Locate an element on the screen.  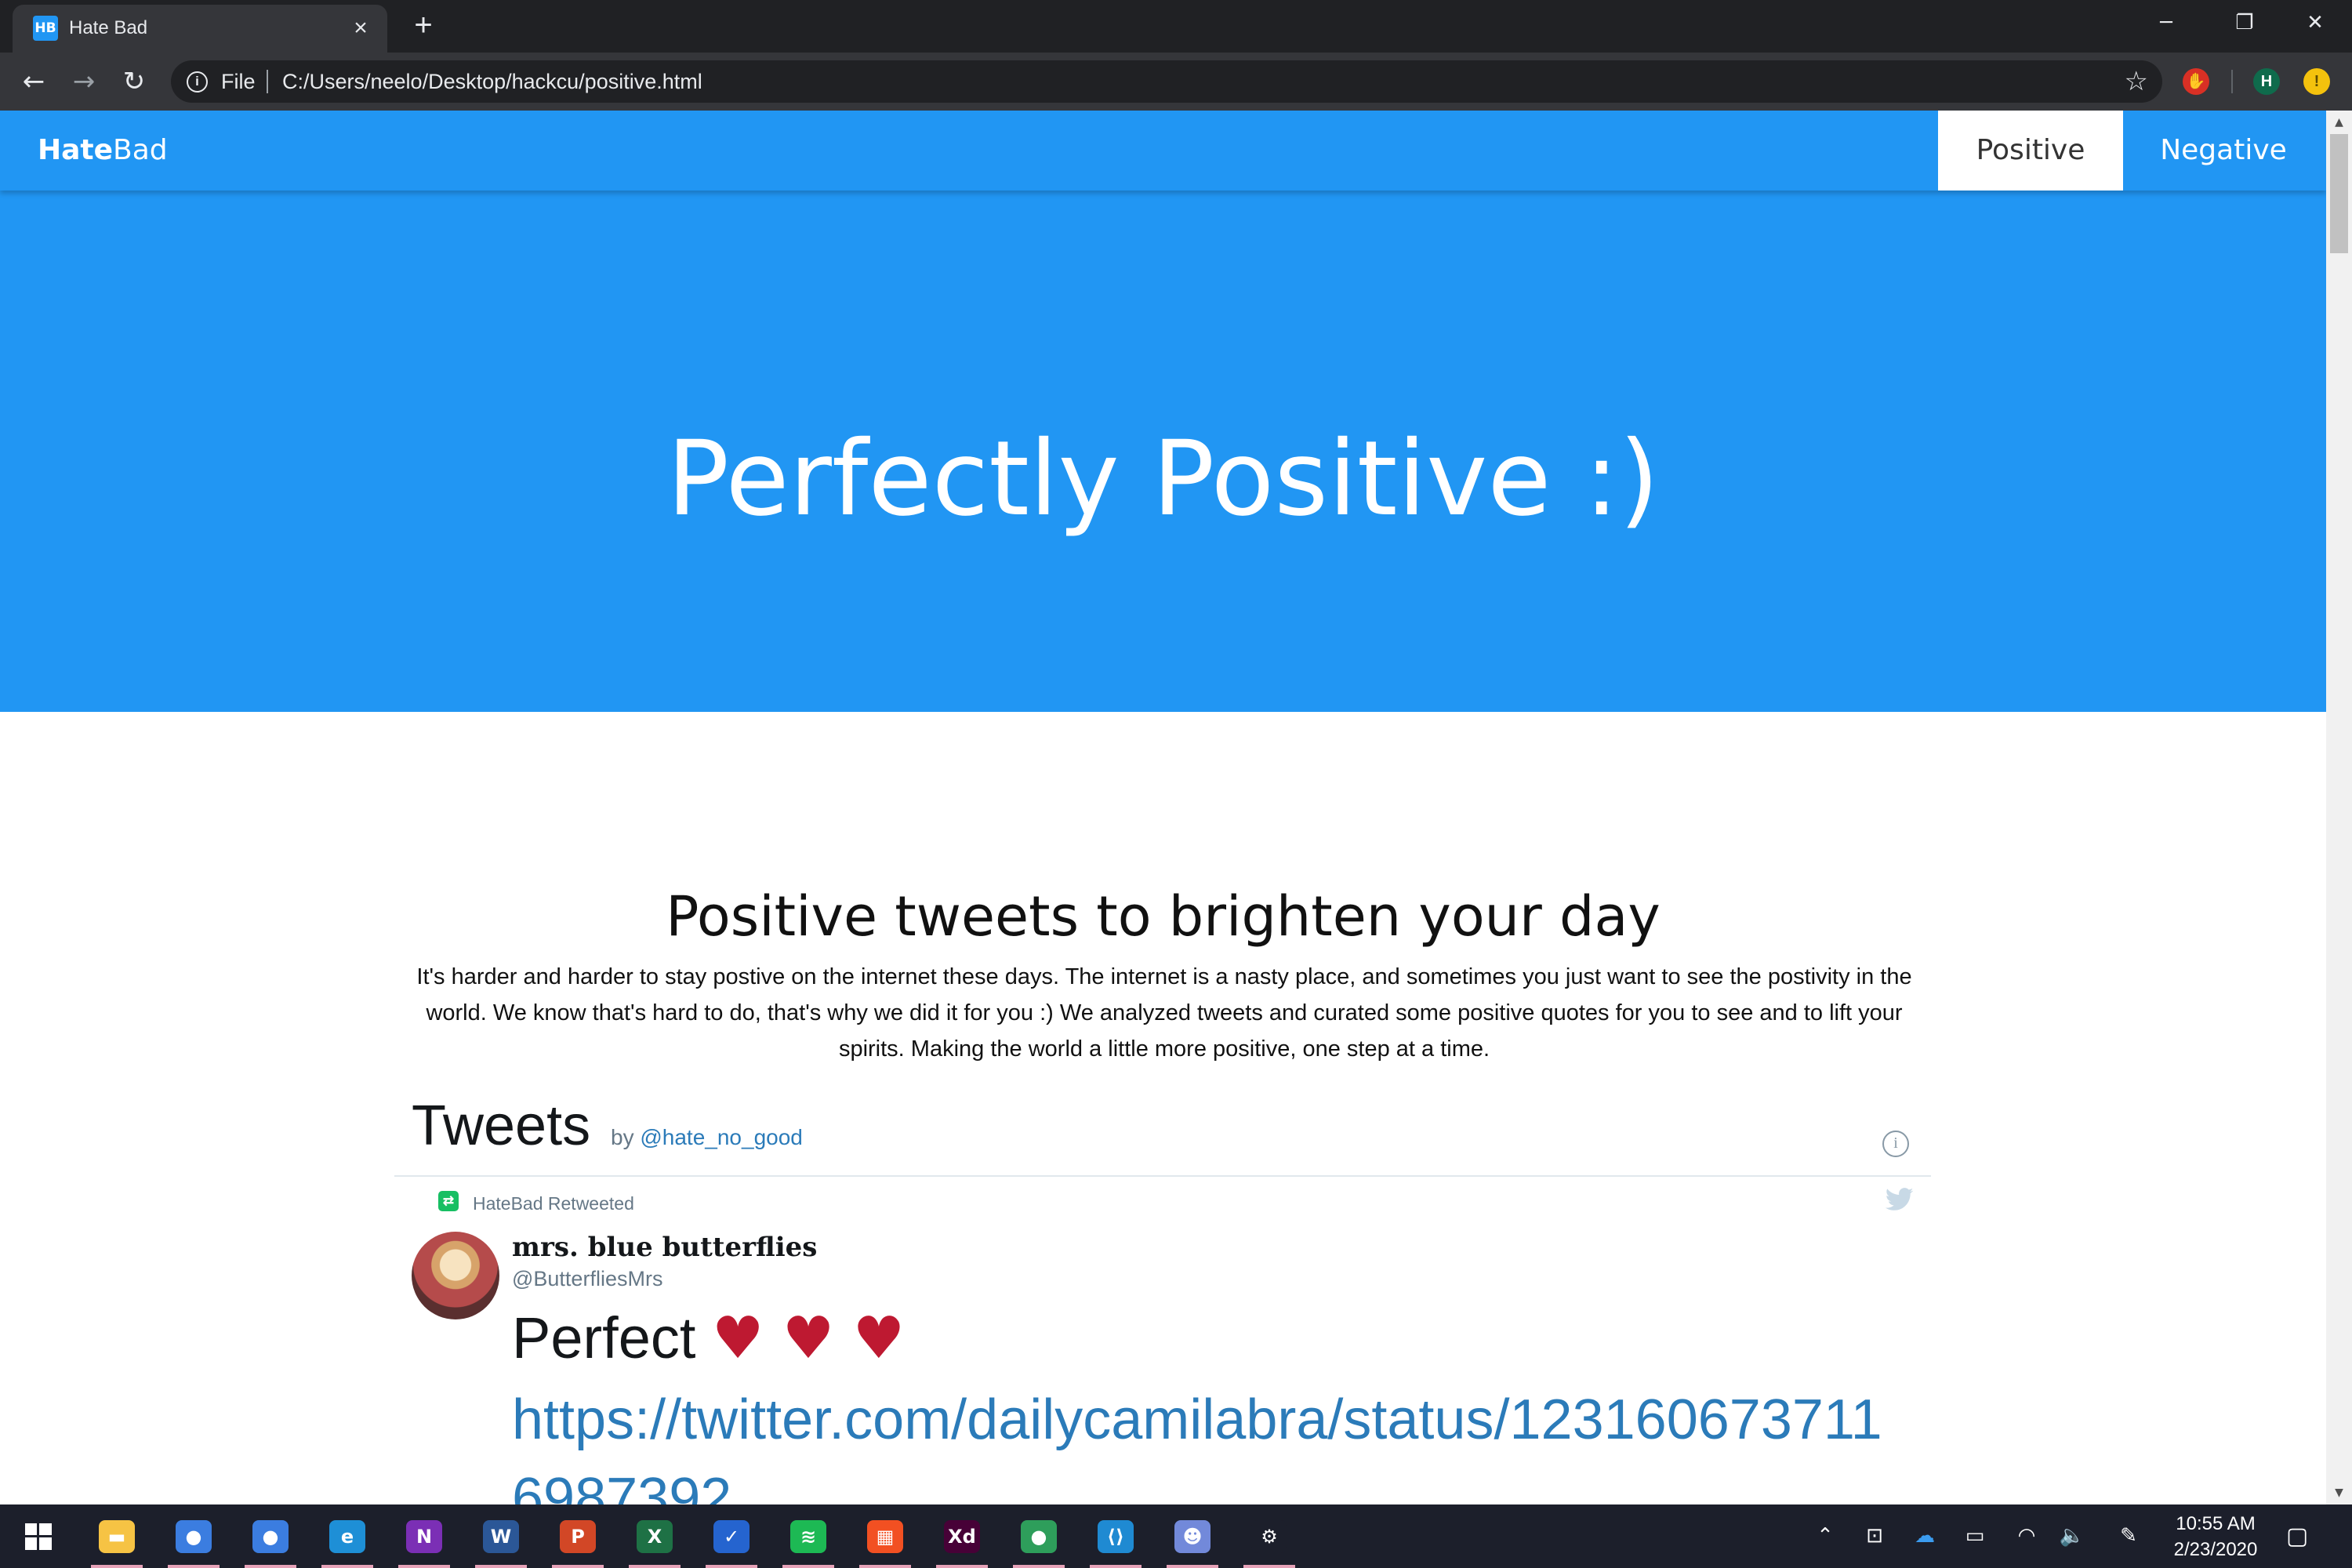
browser-tabstrip: HB Hate Bad × + ─ ❐ ✕ is located at coordinates (1176, 27).